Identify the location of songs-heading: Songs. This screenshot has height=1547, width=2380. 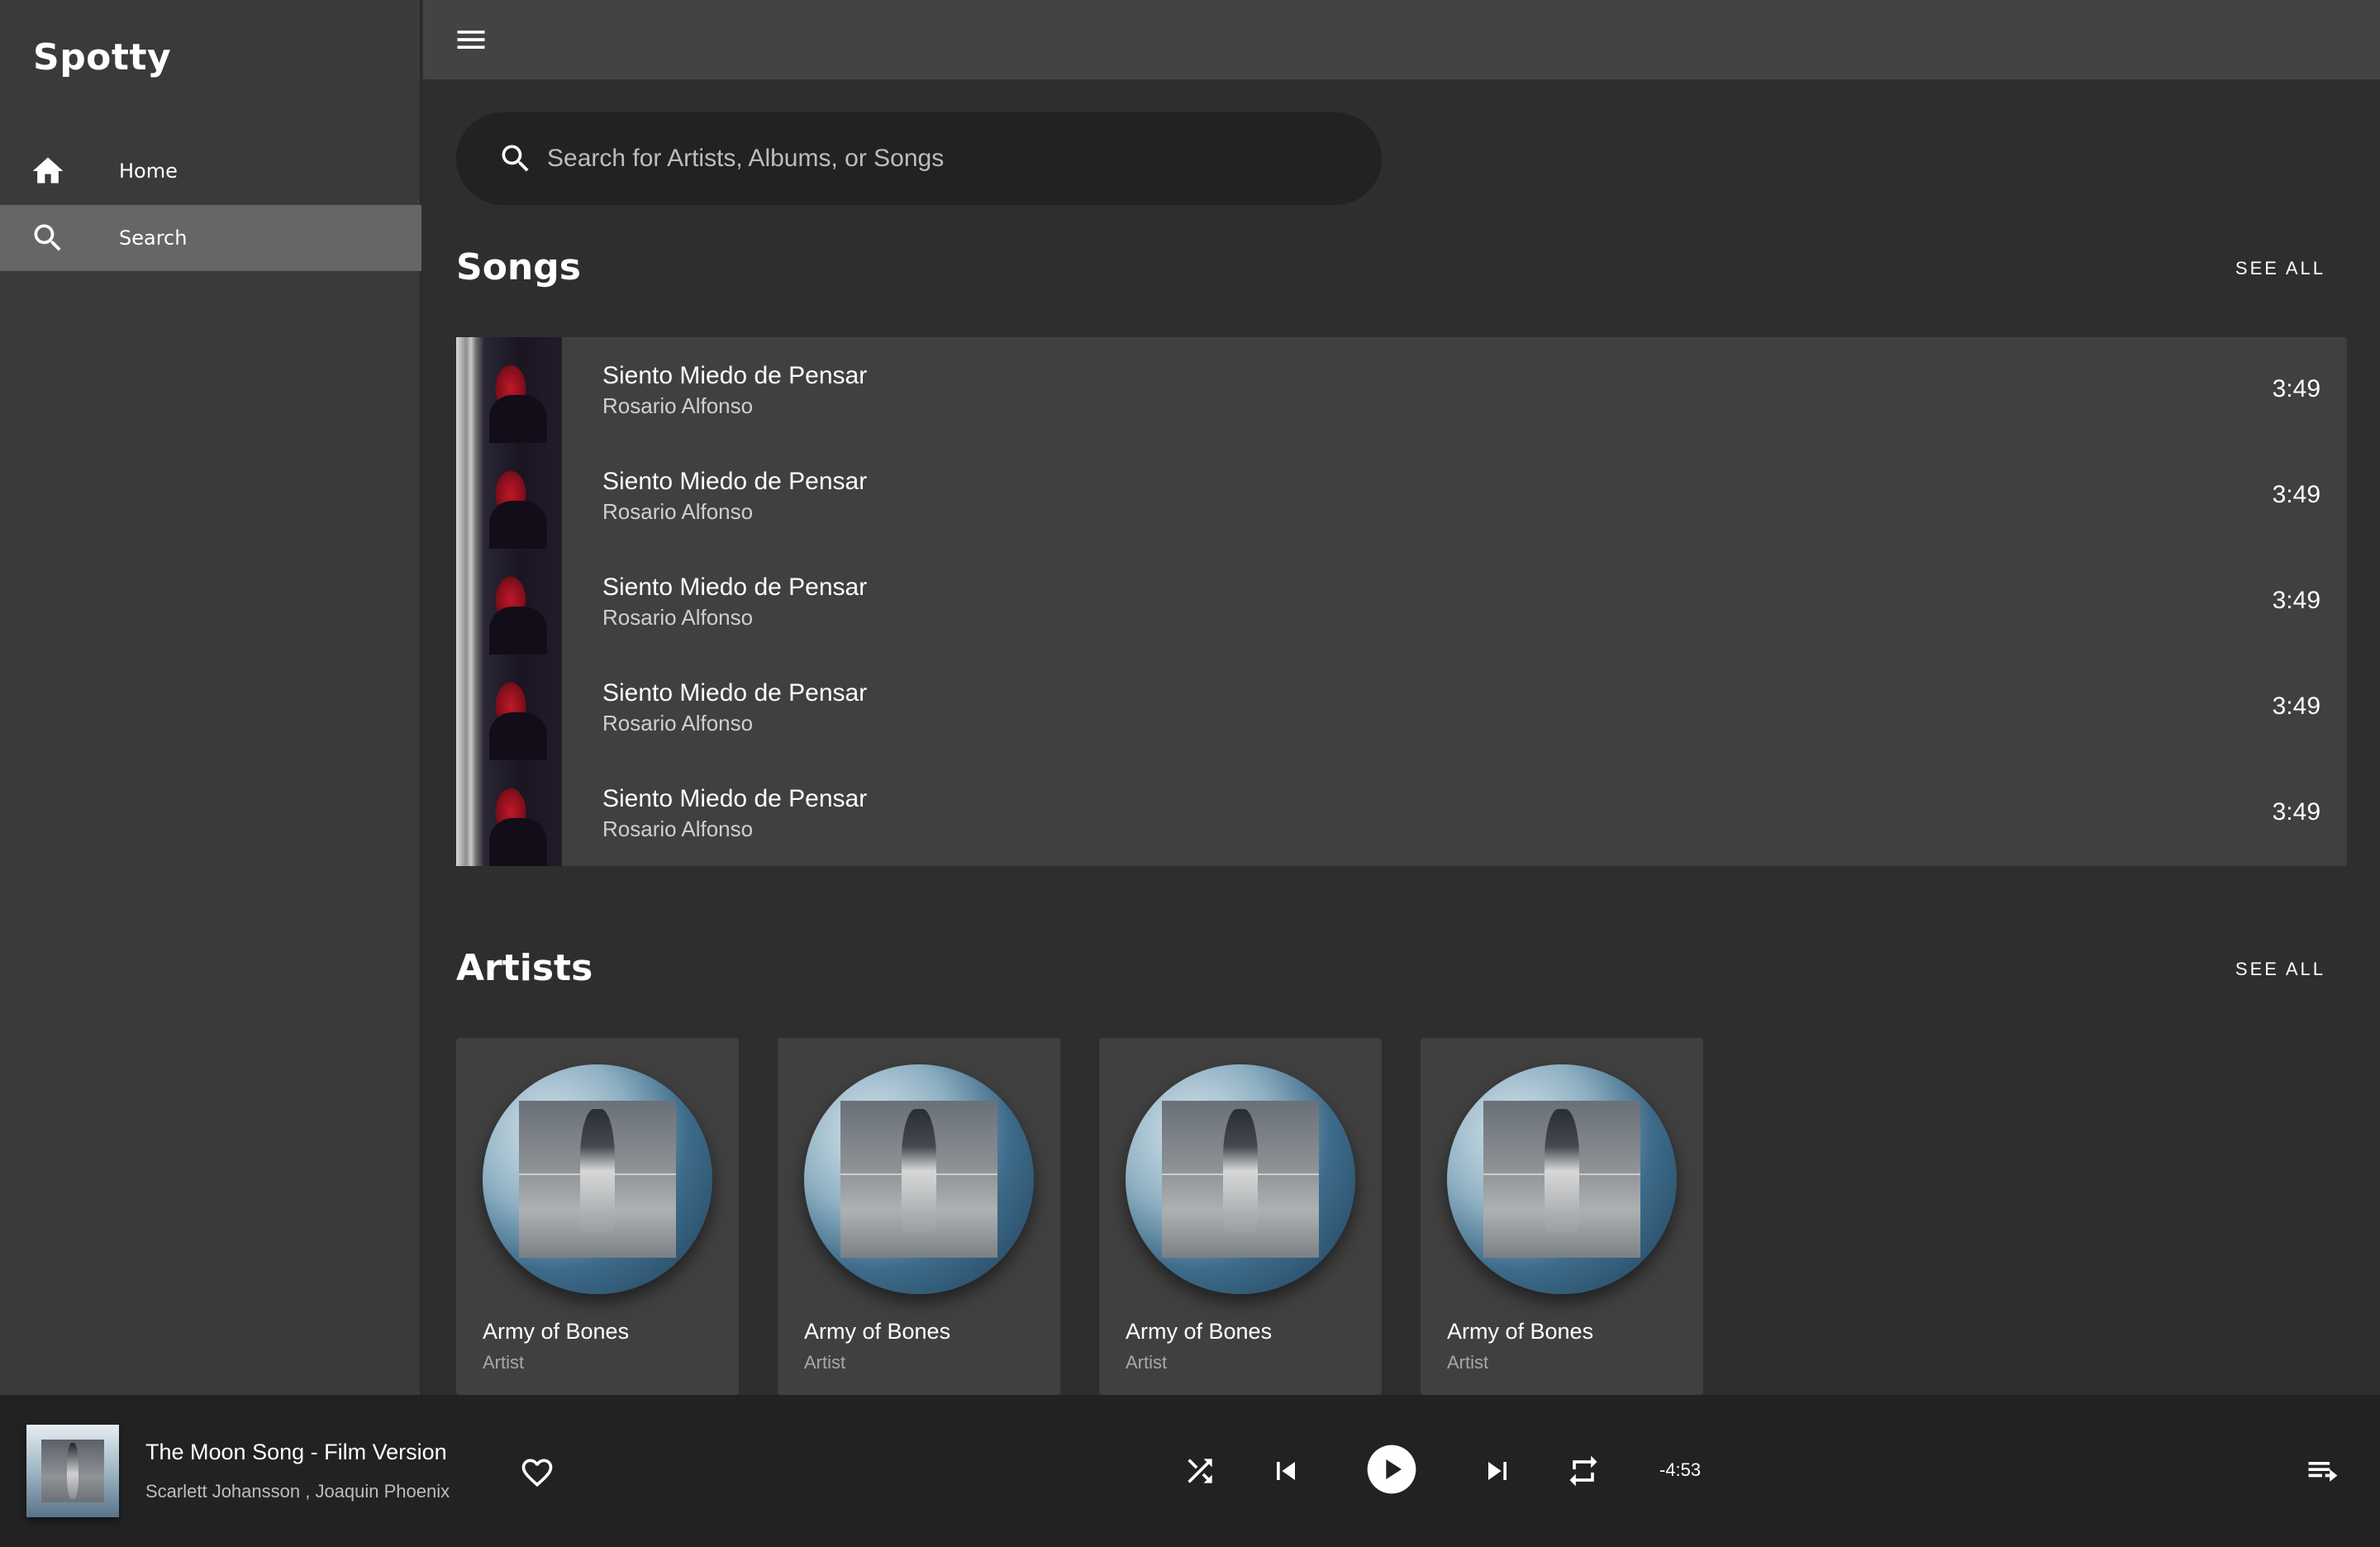
(518, 267).